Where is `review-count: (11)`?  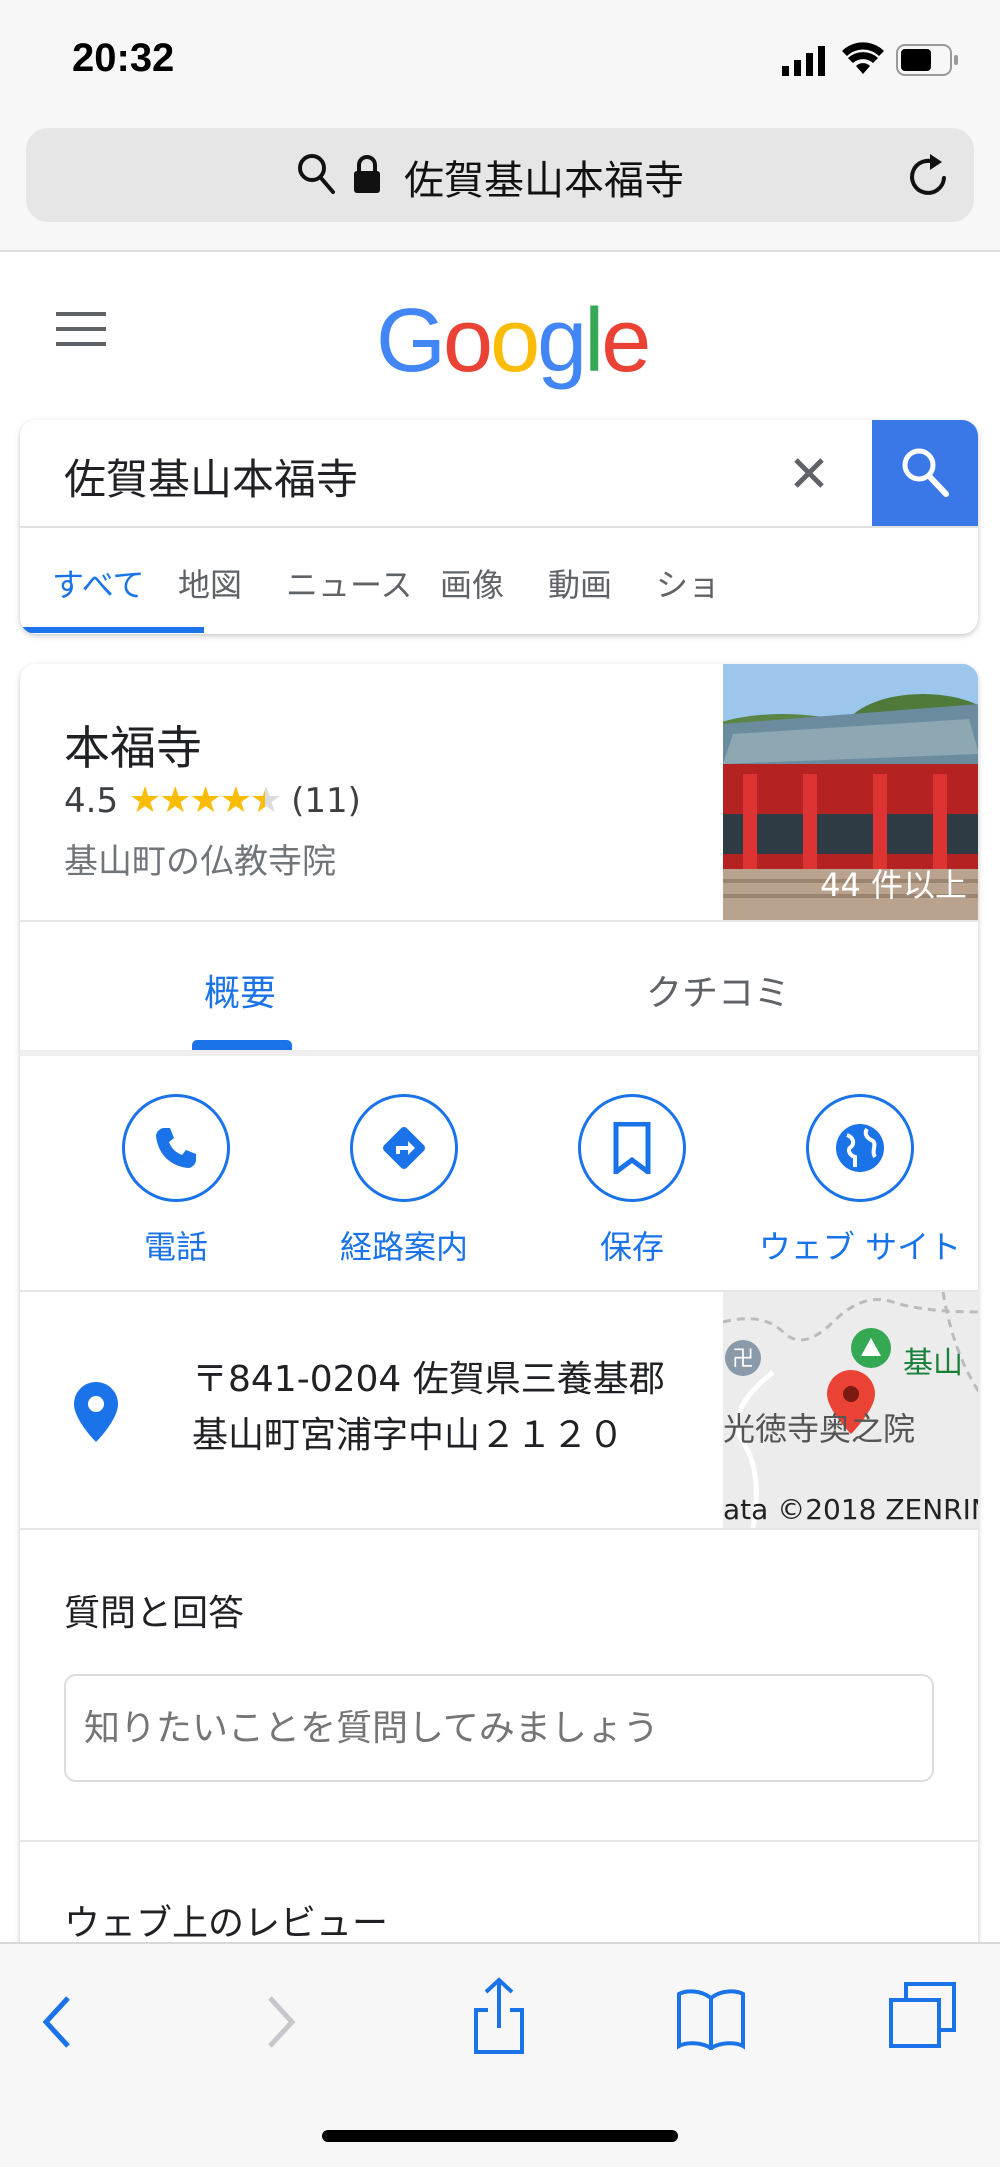
review-count: (11) is located at coordinates (326, 801).